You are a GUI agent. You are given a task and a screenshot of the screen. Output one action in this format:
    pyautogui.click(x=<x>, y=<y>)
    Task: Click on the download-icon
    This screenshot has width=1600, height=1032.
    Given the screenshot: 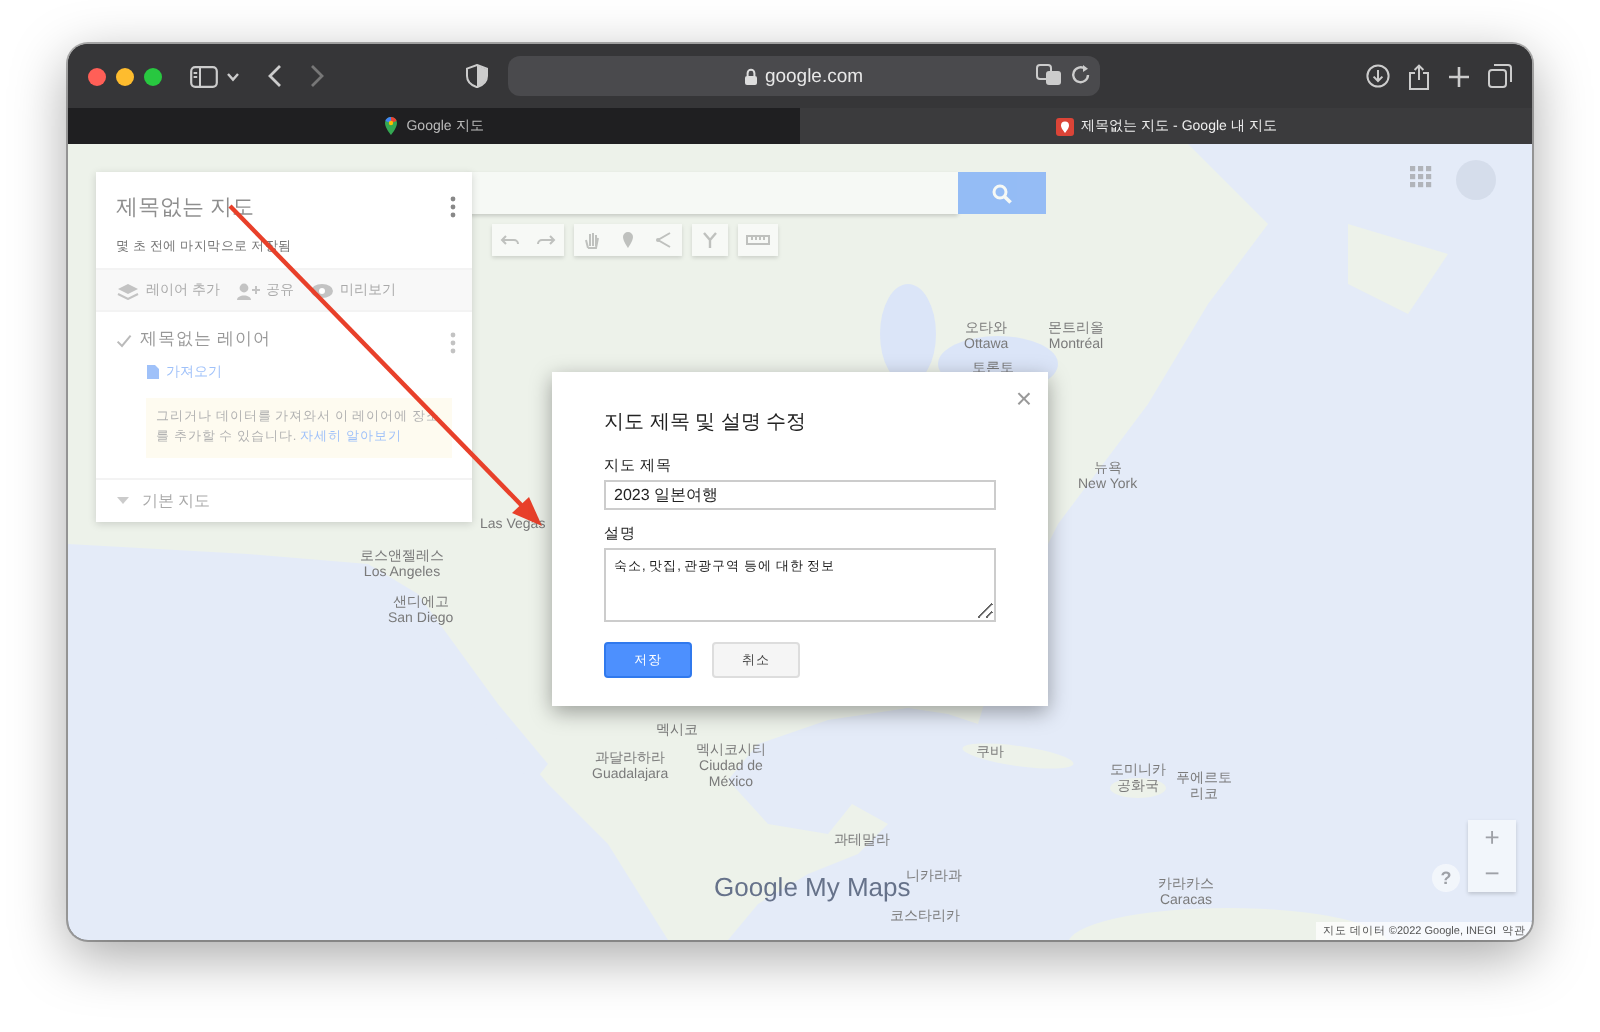 What is the action you would take?
    pyautogui.click(x=1378, y=76)
    